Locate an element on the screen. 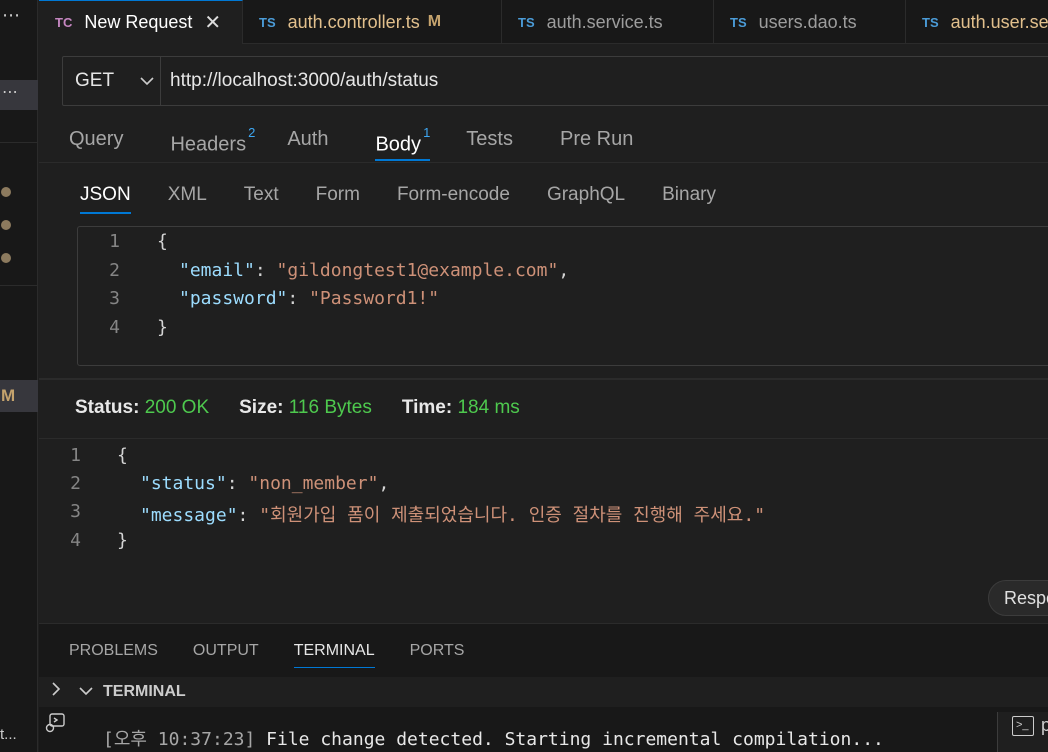 Image resolution: width=1048 pixels, height=752 pixels. run-debug-icon is located at coordinates (56, 723).